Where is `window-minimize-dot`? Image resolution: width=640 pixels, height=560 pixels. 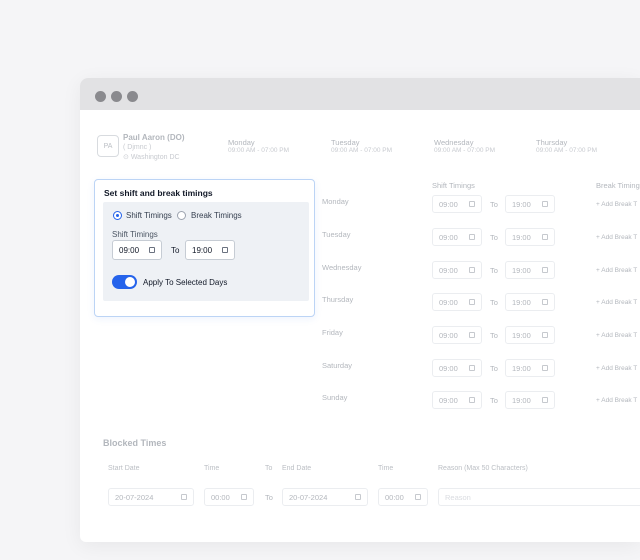
window-minimize-dot is located at coordinates (116, 96).